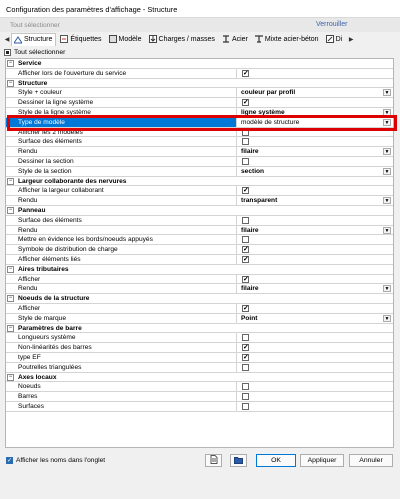 This screenshot has height=499, width=400. Describe the element at coordinates (213, 460) in the screenshot. I see `copy-settings-button` at that location.